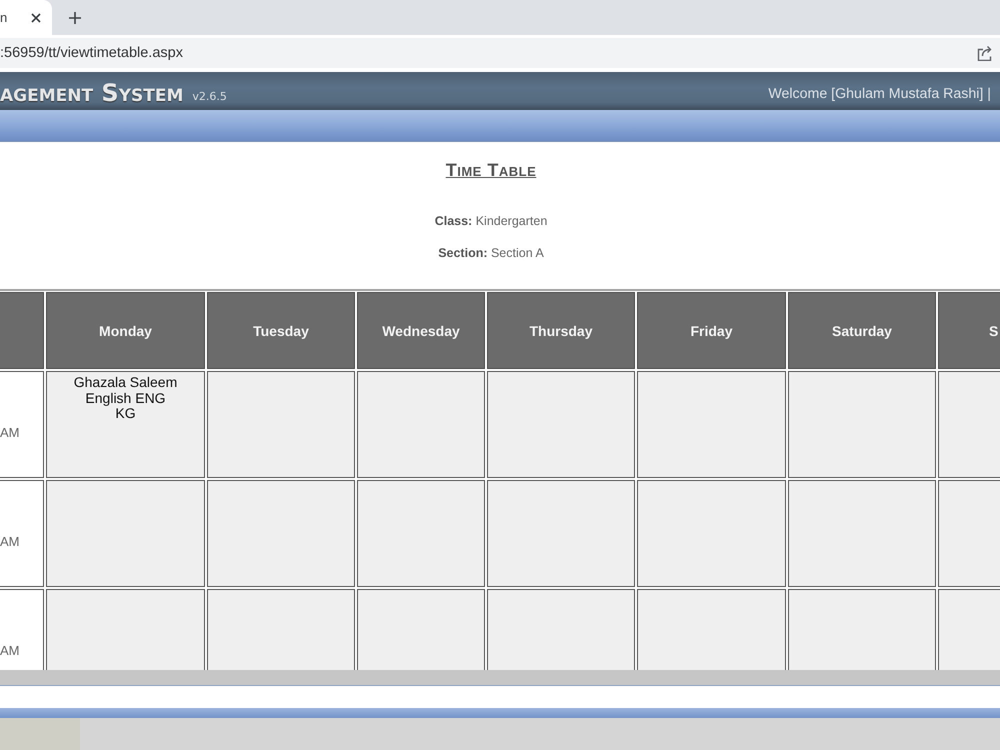  What do you see at coordinates (75, 17) in the screenshot?
I see `plus-icon` at bounding box center [75, 17].